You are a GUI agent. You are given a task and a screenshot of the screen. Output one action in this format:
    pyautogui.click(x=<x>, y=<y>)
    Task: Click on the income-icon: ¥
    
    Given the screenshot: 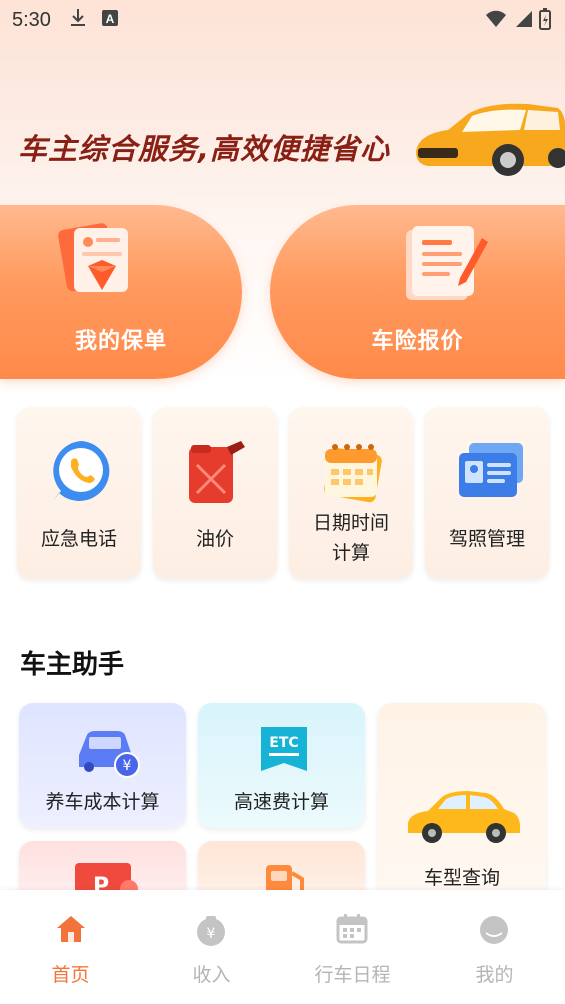 What is the action you would take?
    pyautogui.click(x=211, y=932)
    